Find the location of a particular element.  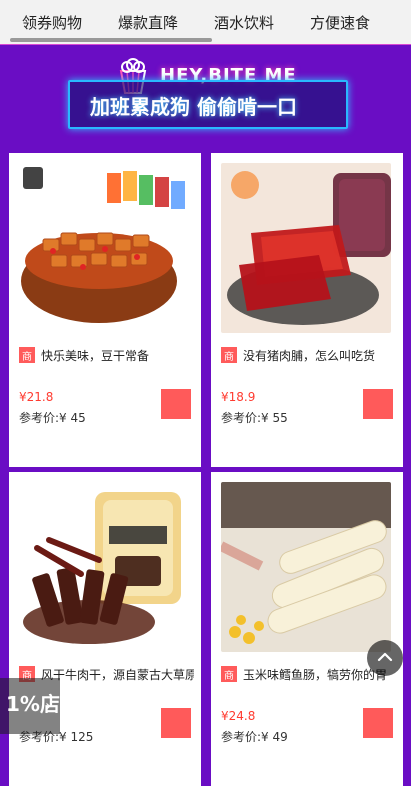

category-tabs: 领券购物 爆款直降 酒水饮料 方便速食 is located at coordinates (205, 22).